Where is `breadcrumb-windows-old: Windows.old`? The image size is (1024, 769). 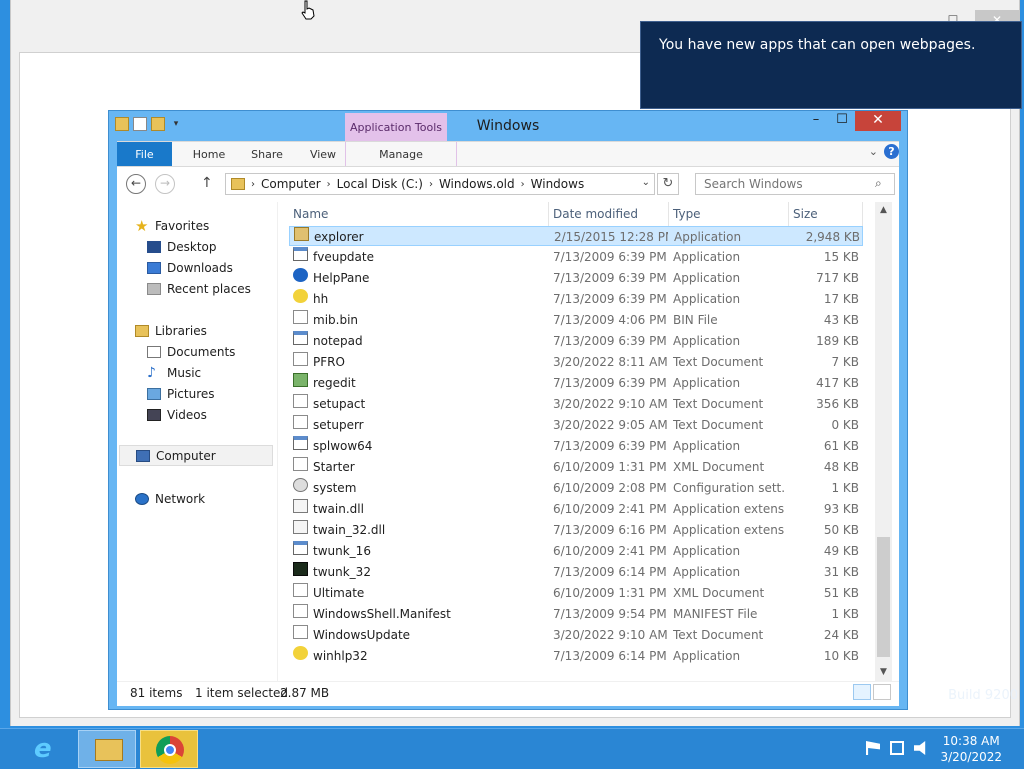
breadcrumb-windows-old: Windows.old is located at coordinates (477, 184).